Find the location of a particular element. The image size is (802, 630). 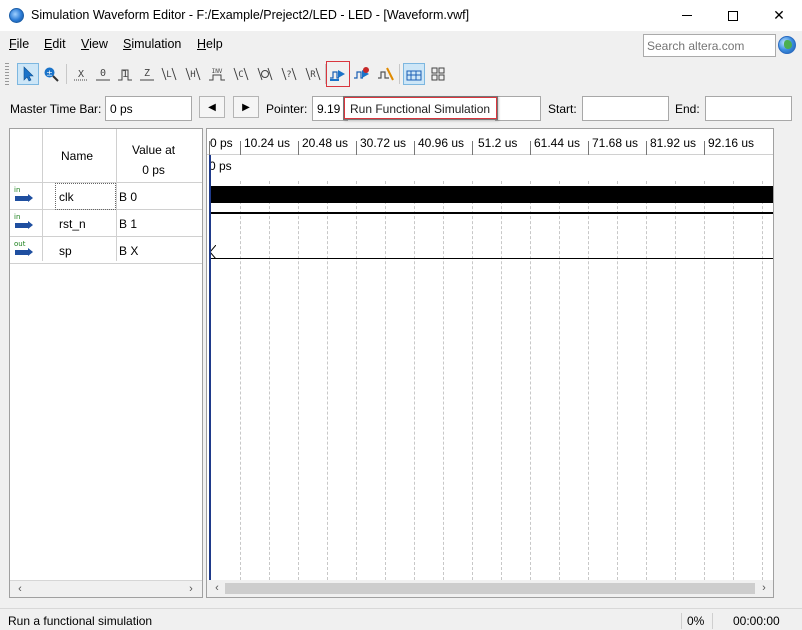

time-cursor is located at coordinates (210, 376).